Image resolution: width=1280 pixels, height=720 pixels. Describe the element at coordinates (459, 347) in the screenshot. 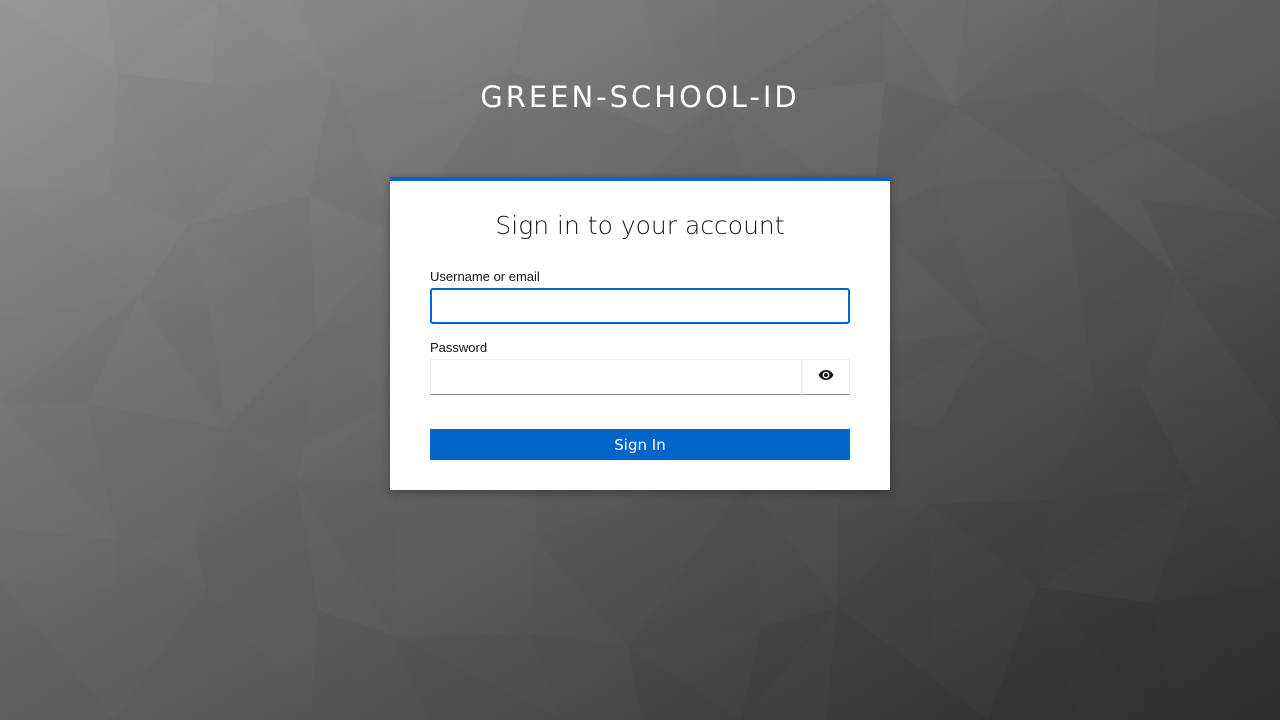

I see `password-label: Password` at that location.